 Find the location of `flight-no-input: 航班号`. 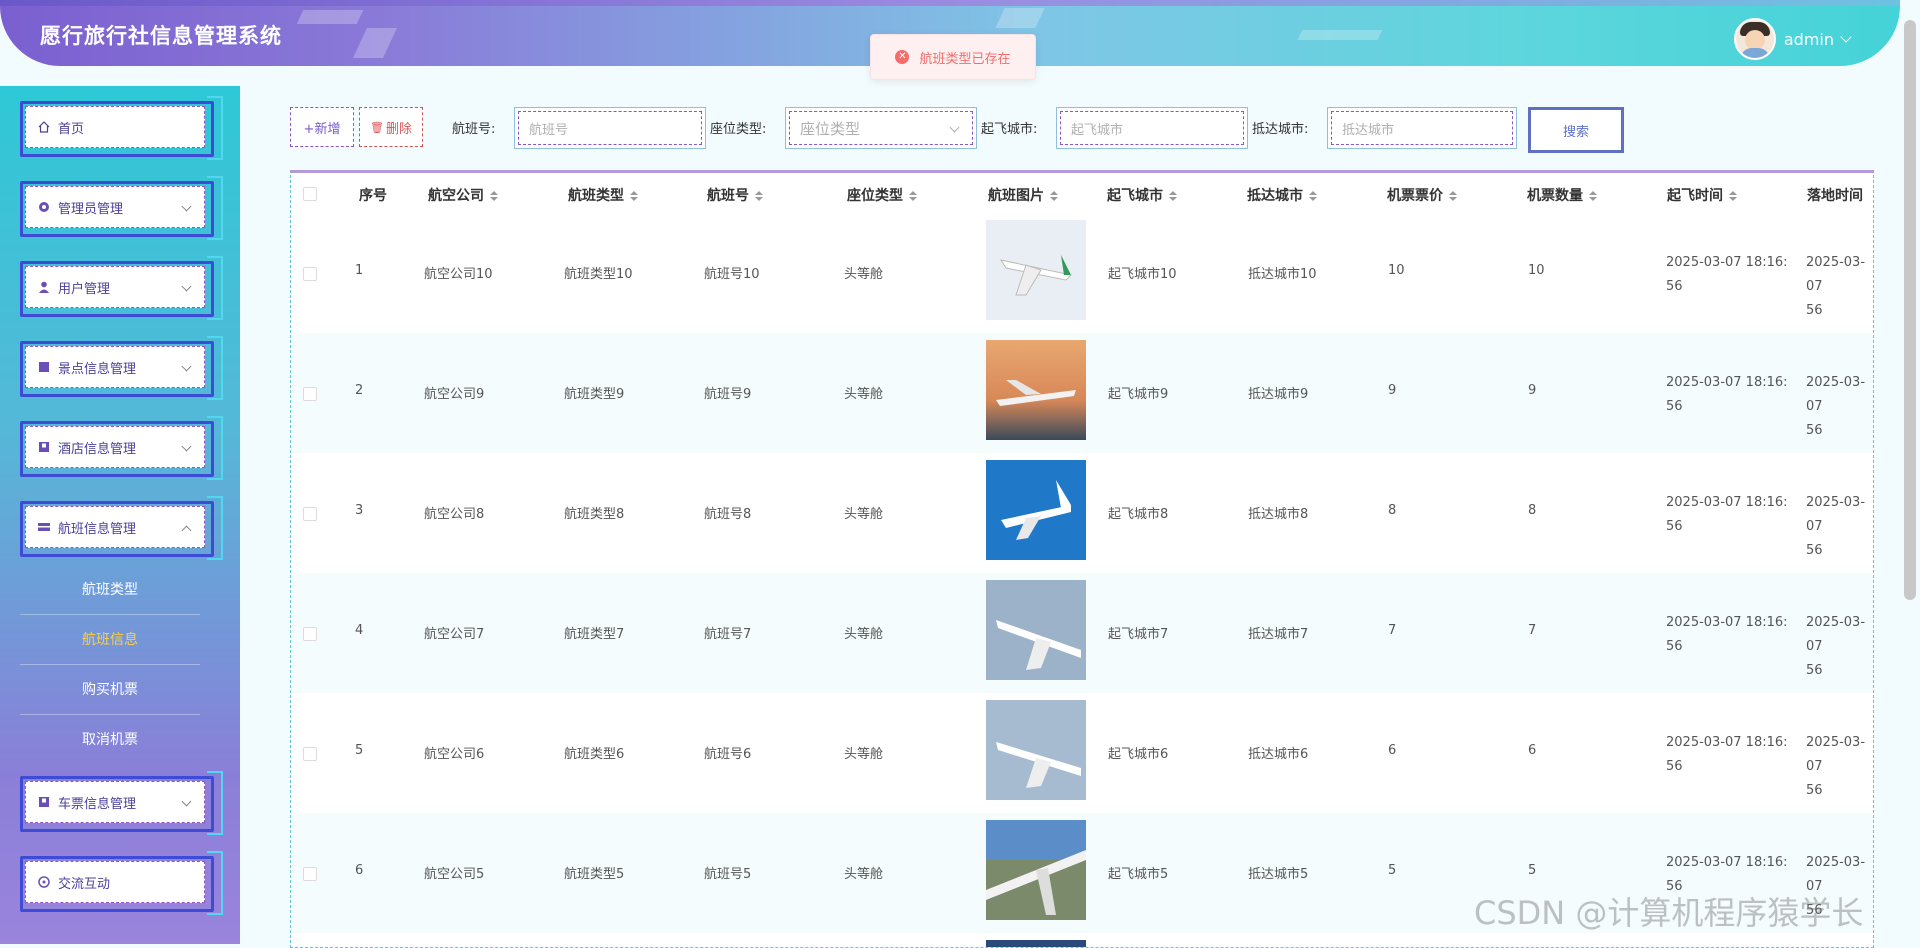

flight-no-input: 航班号 is located at coordinates (610, 128).